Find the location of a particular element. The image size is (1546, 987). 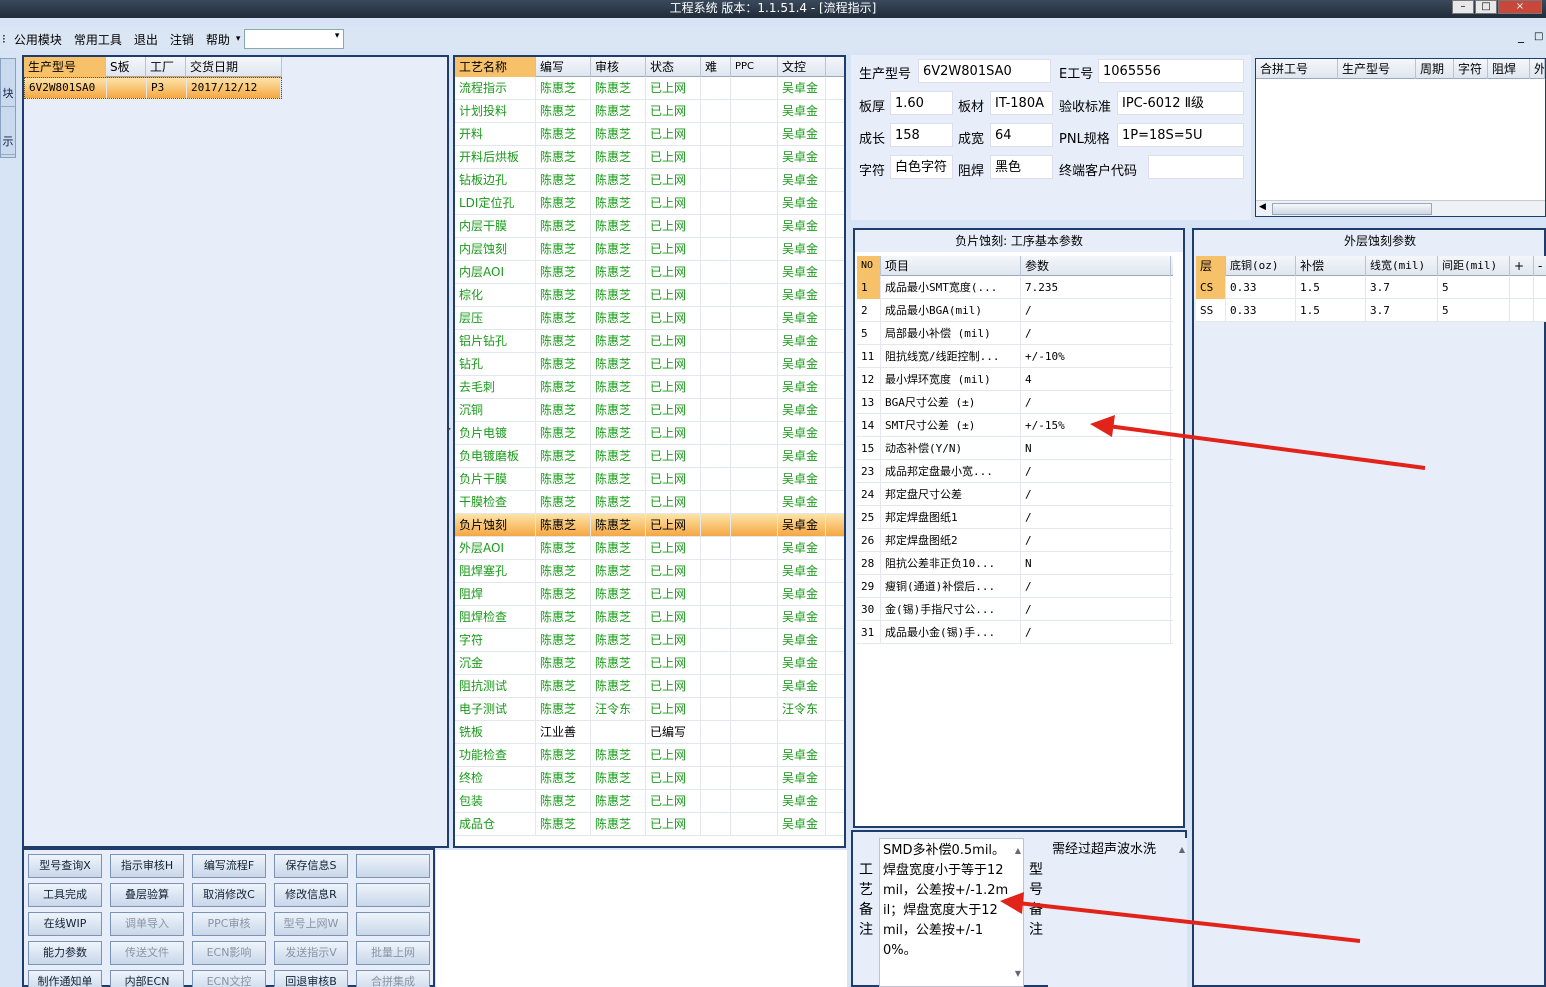

red-arrow-bottom is located at coordinates (1180, 917).